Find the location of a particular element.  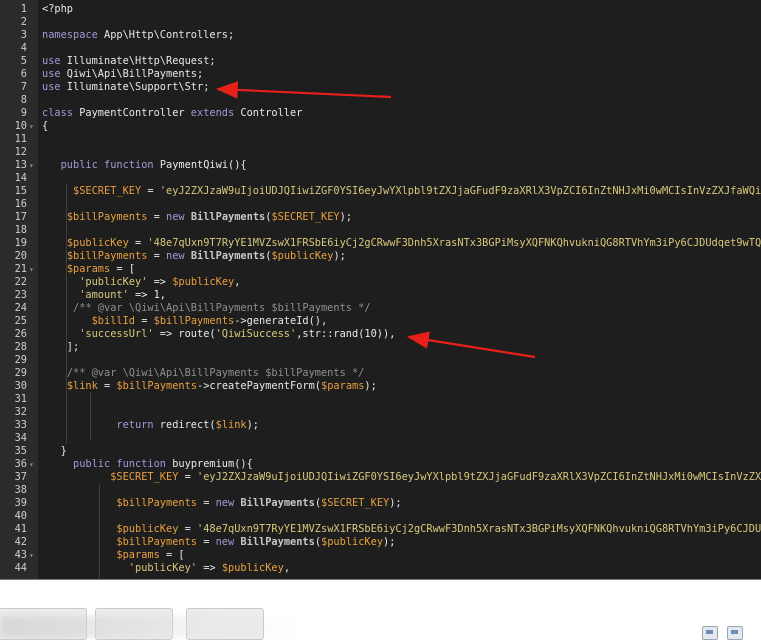

footer-bar is located at coordinates (380, 610).